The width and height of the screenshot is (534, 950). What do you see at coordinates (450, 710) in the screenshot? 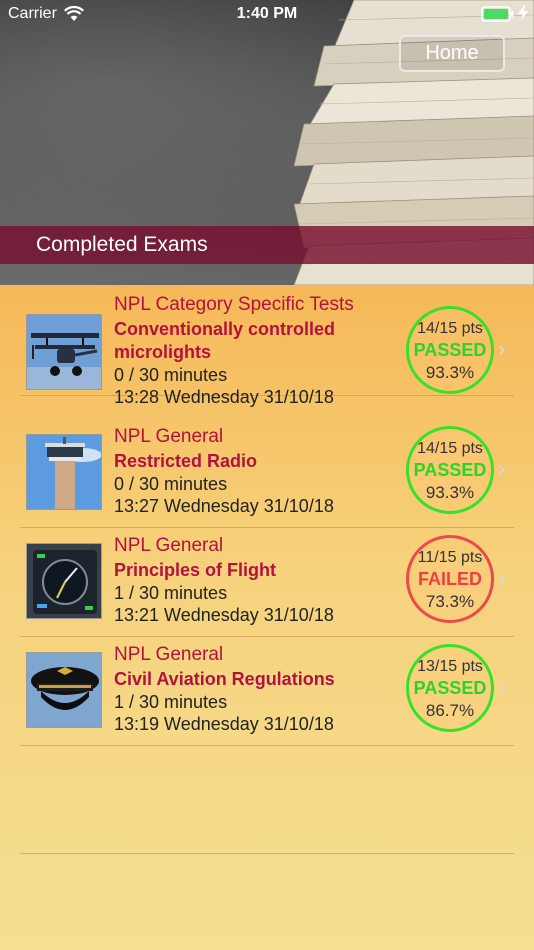
I see `result-percent: 86.7%` at bounding box center [450, 710].